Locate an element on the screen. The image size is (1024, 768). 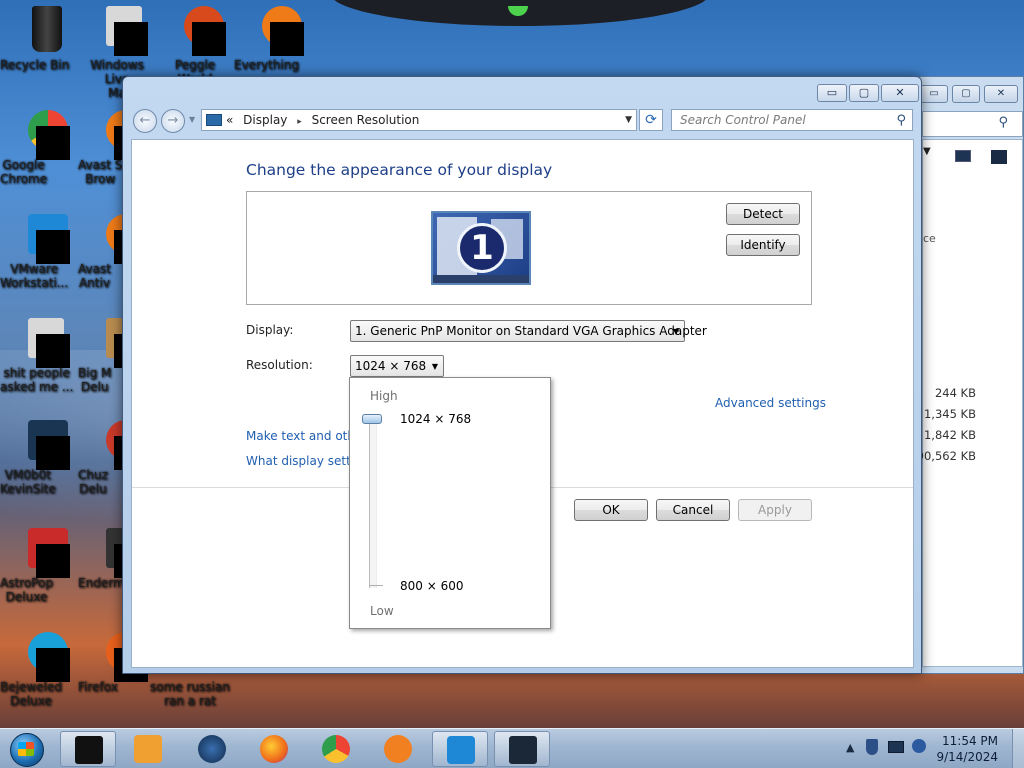
resolution-label: Resolution: is located at coordinates (279, 365).